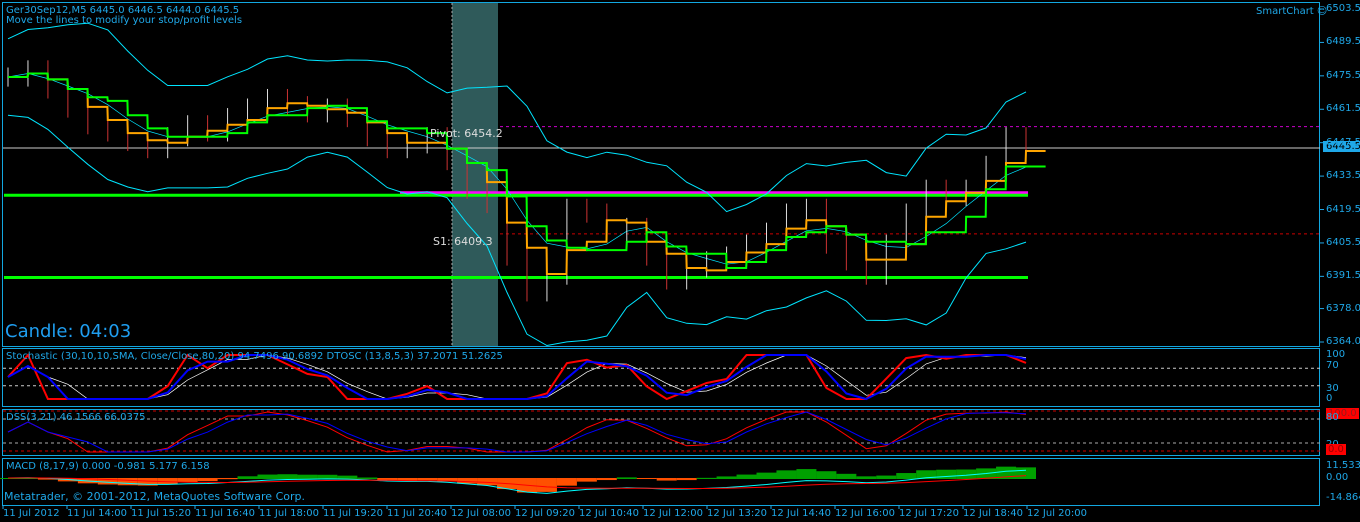 The height and width of the screenshot is (522, 1360). I want to click on pivot-label: Pivot: 6454.2, so click(466, 133).